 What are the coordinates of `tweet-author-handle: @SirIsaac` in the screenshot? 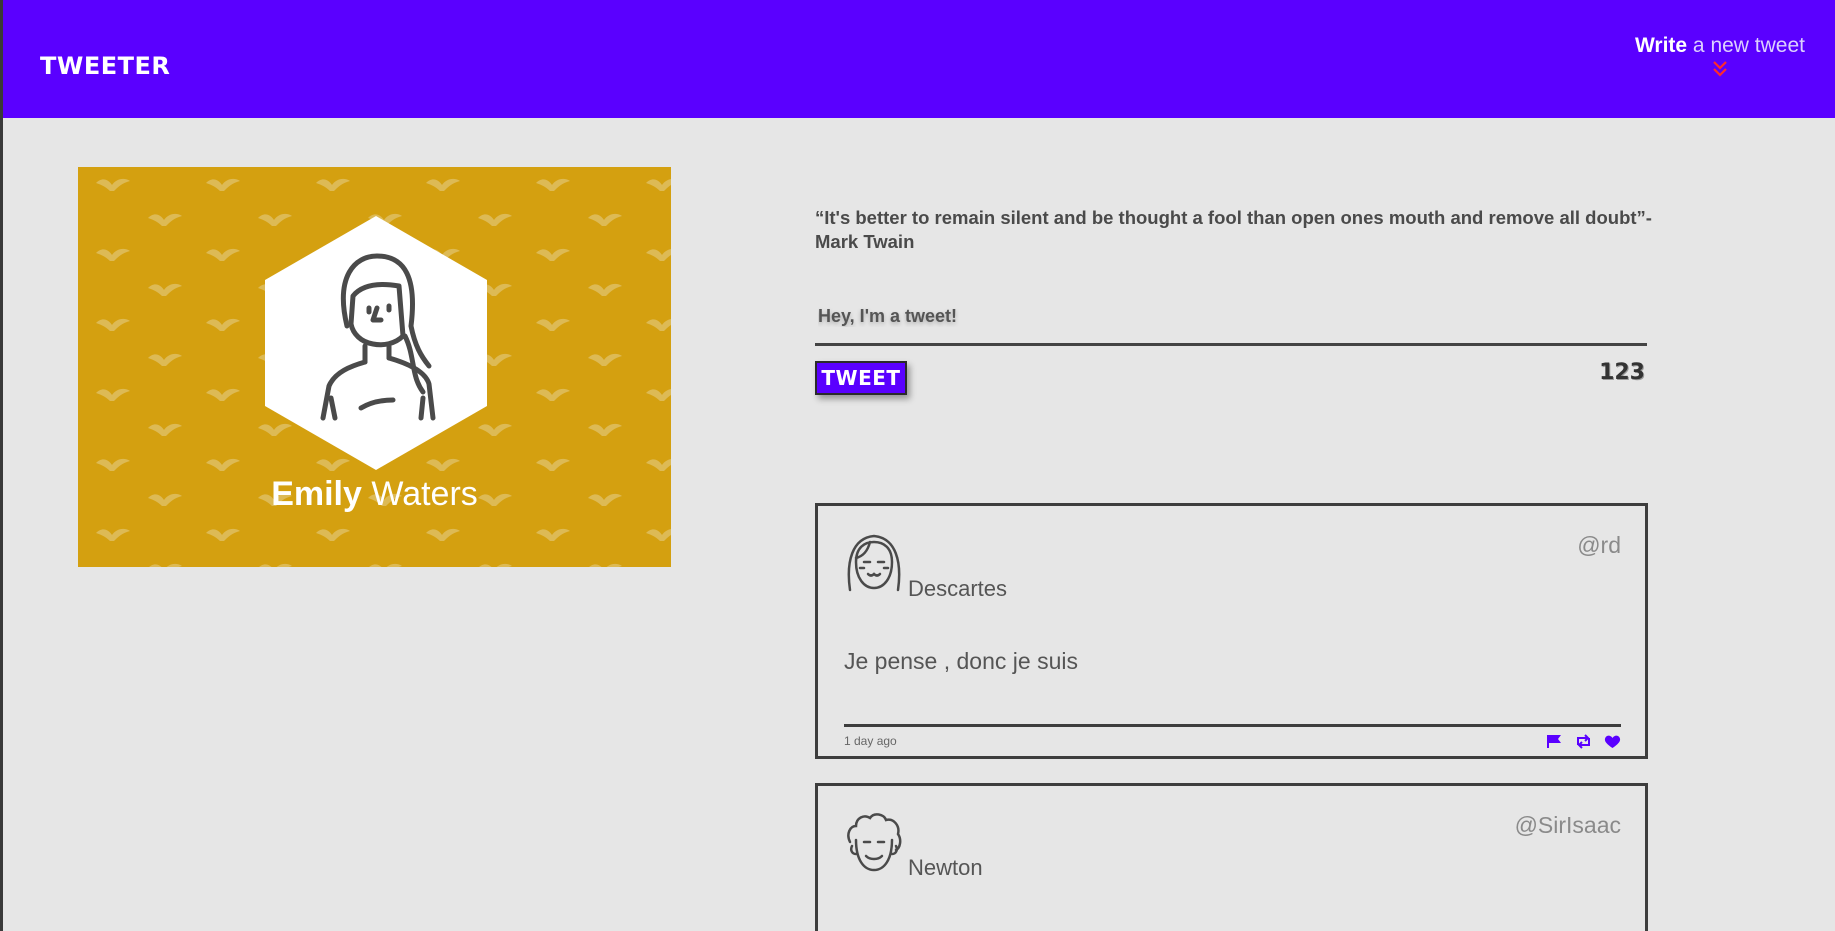 It's located at (1568, 825).